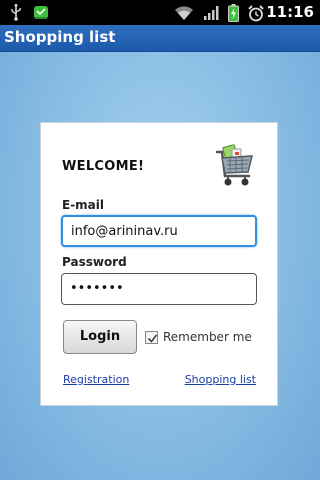 This screenshot has width=320, height=480. What do you see at coordinates (94, 262) in the screenshot?
I see `password-label: Password` at bounding box center [94, 262].